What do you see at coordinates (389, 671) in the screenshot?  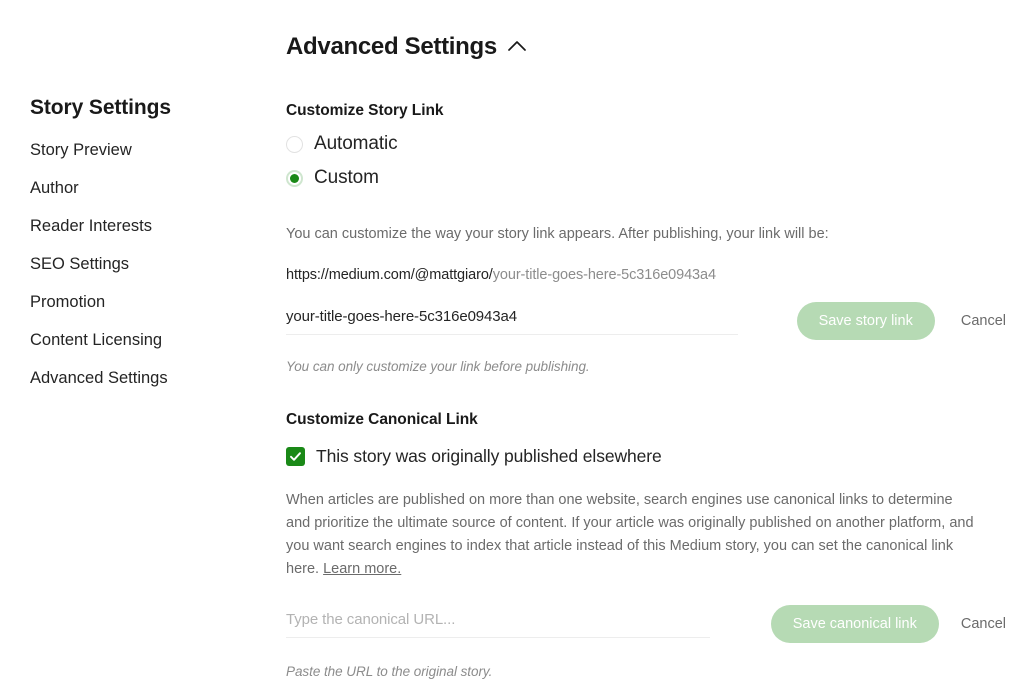 I see `canonical-link-hint: Paste the URL to the original story.` at bounding box center [389, 671].